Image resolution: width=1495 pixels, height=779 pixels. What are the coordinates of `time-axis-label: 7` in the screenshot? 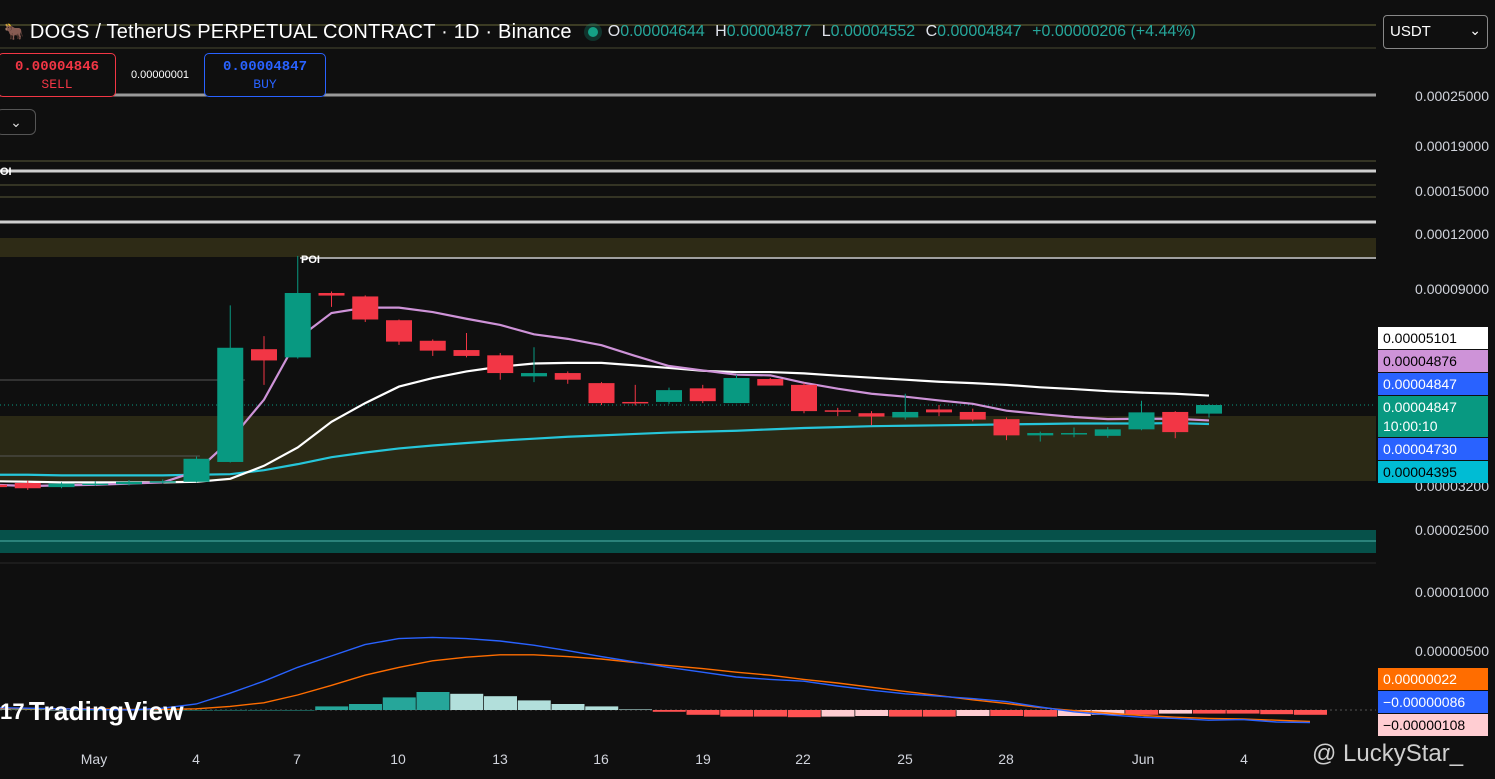 It's located at (297, 759).